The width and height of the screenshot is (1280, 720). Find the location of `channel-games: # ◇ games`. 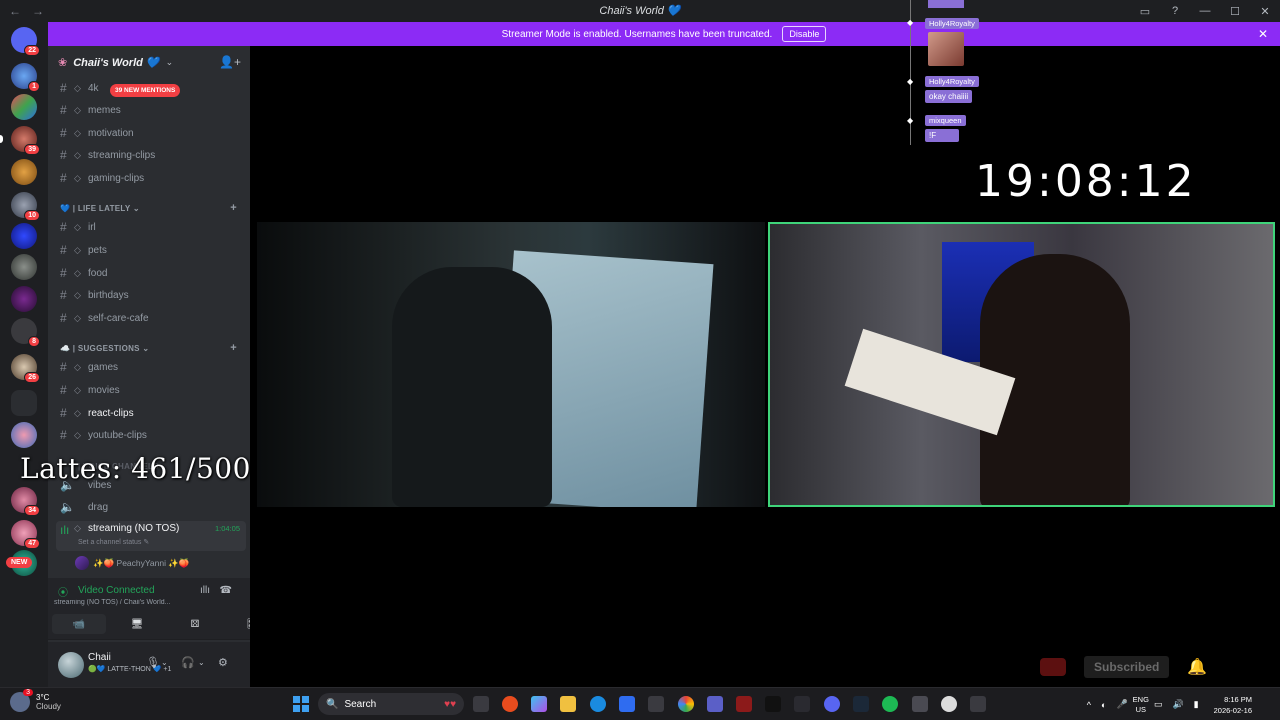

channel-games: # ◇ games is located at coordinates (151, 367).